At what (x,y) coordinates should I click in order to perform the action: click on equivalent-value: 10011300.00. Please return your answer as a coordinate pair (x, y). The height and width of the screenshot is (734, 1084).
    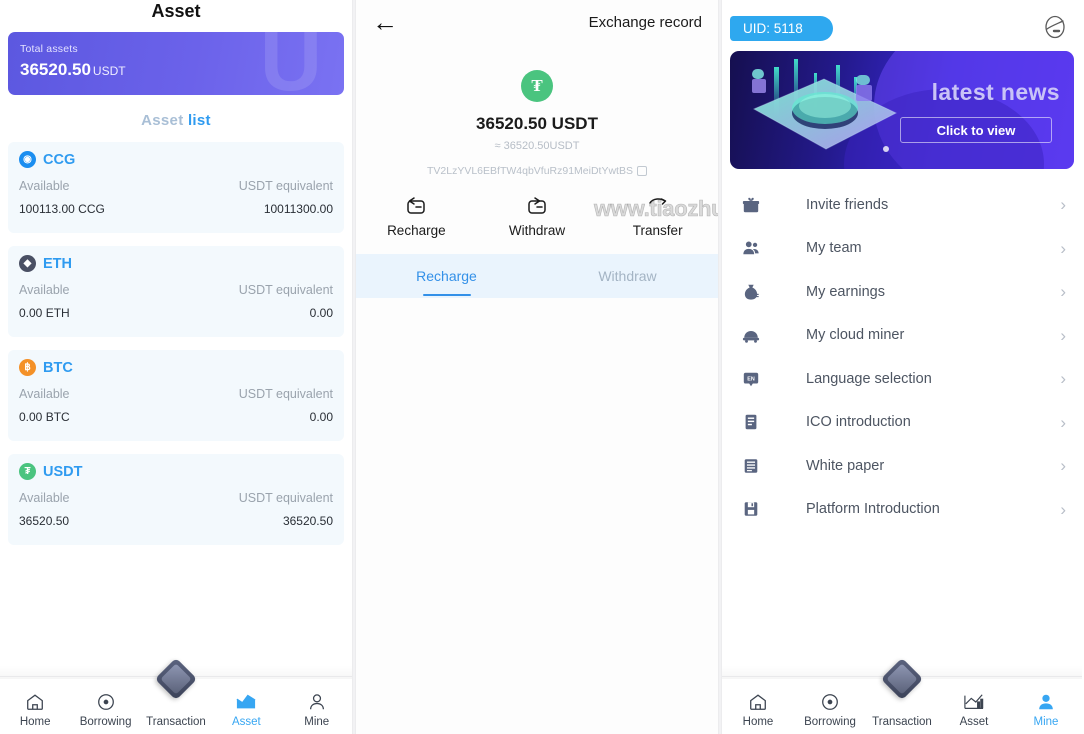
    Looking at the image, I should click on (298, 209).